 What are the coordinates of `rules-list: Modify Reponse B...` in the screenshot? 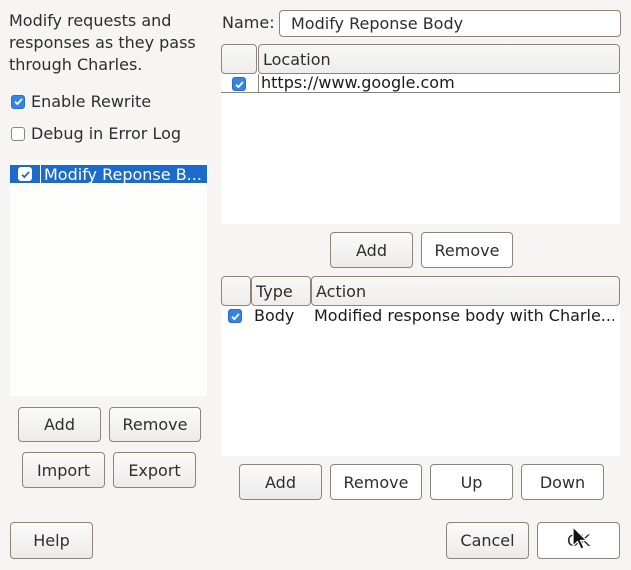 It's located at (108, 278).